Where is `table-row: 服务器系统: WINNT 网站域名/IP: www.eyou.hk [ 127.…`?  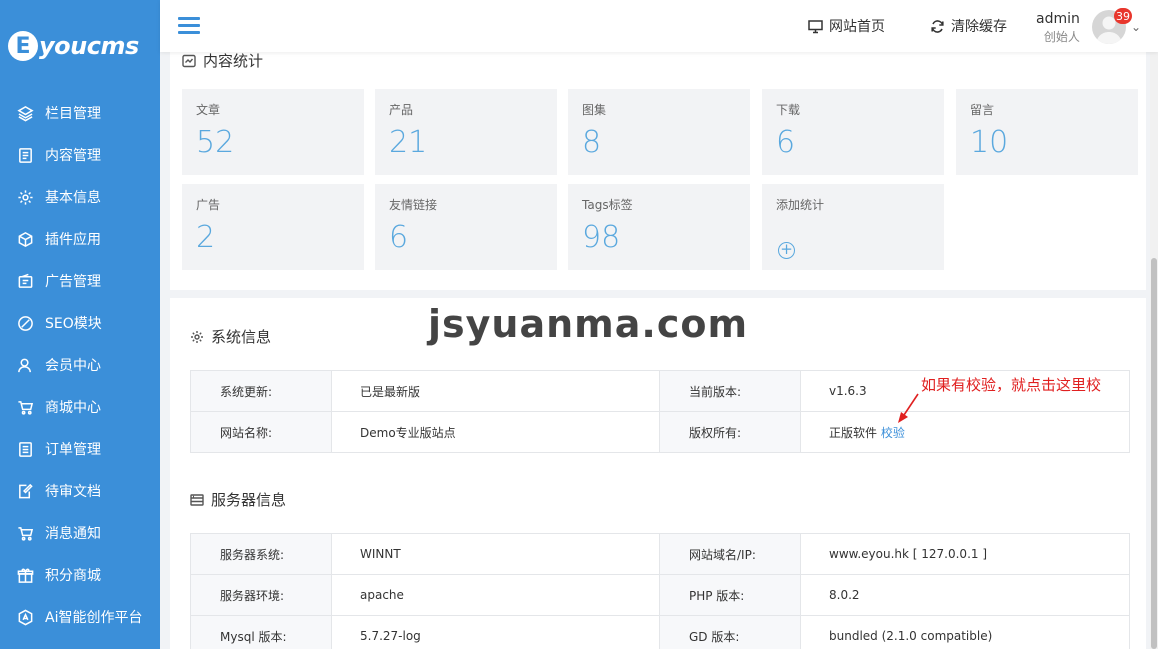 table-row: 服务器系统: WINNT 网站域名/IP: www.eyou.hk [ 127.… is located at coordinates (660, 554).